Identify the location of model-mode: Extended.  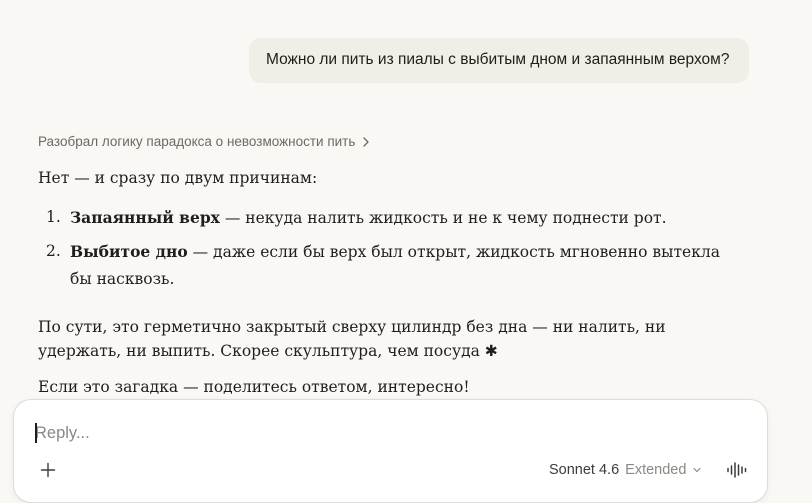
(656, 470).